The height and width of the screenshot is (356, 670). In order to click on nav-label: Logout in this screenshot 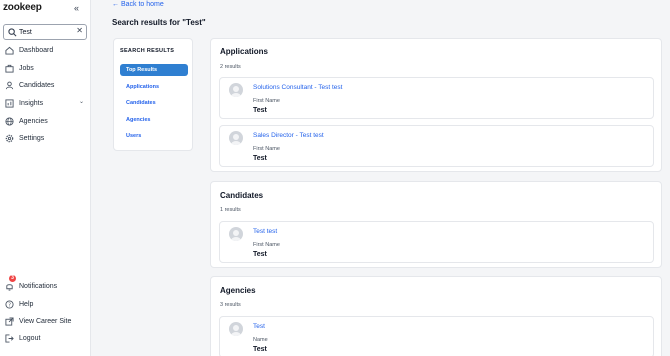, I will do `click(30, 338)`.